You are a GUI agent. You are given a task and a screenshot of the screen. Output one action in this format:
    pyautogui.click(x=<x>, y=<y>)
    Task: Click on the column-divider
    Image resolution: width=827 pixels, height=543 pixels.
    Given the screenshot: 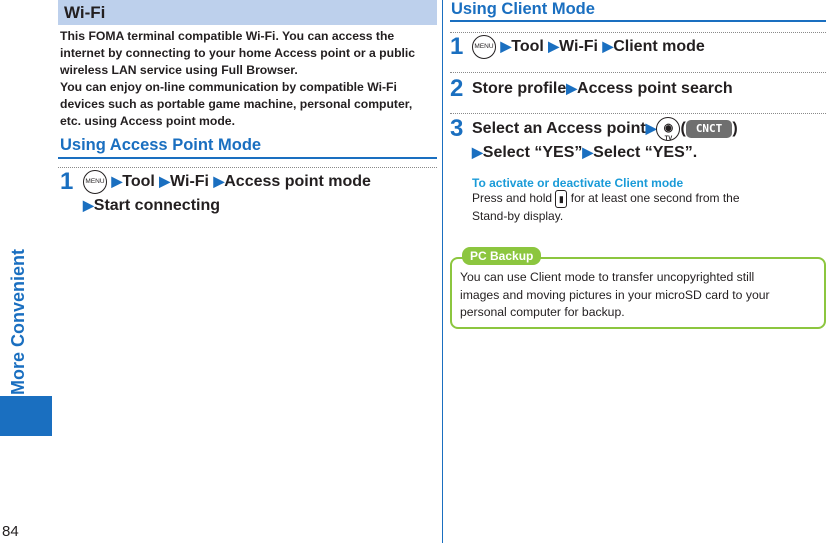 What is the action you would take?
    pyautogui.click(x=442, y=271)
    